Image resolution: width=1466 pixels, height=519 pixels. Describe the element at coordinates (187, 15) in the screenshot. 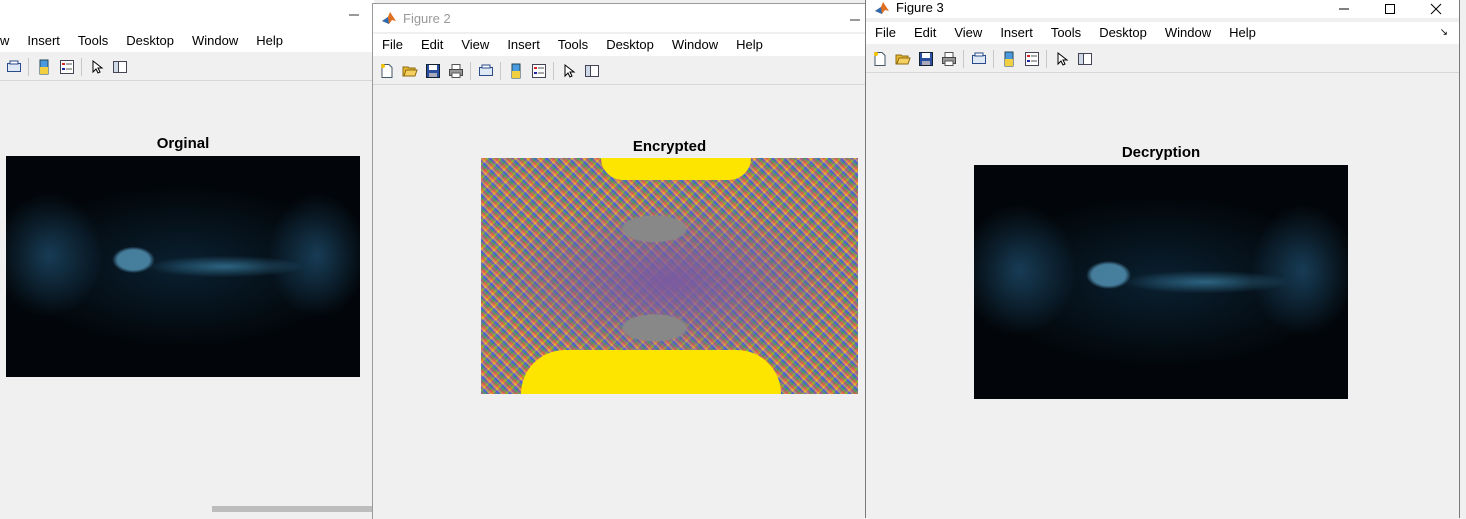

I see `figure-1-titlebar` at that location.